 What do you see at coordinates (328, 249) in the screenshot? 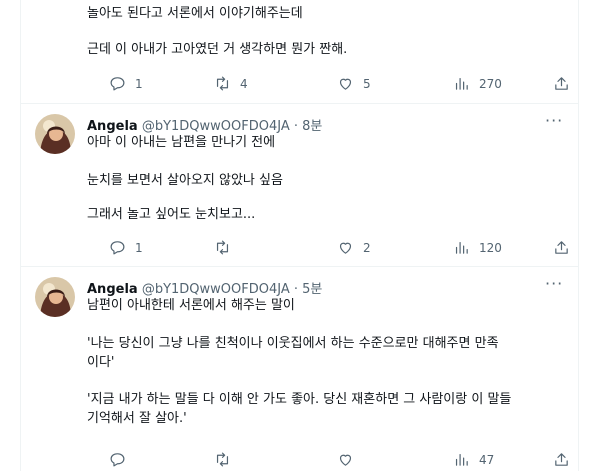
I see `tweet-actions: 1 2 120` at bounding box center [328, 249].